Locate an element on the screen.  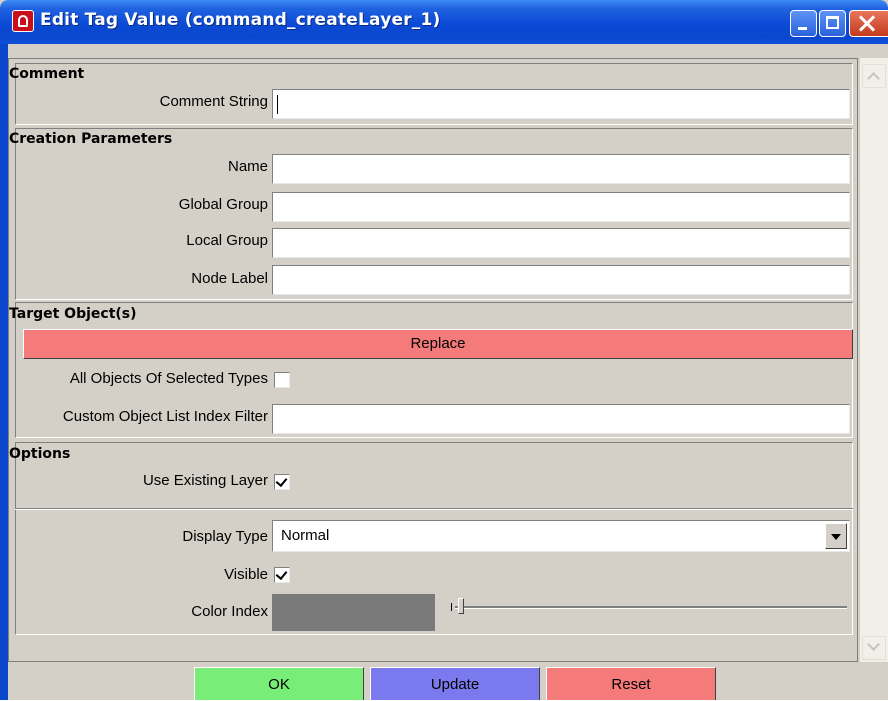
scroll-up-icon is located at coordinates (874, 76).